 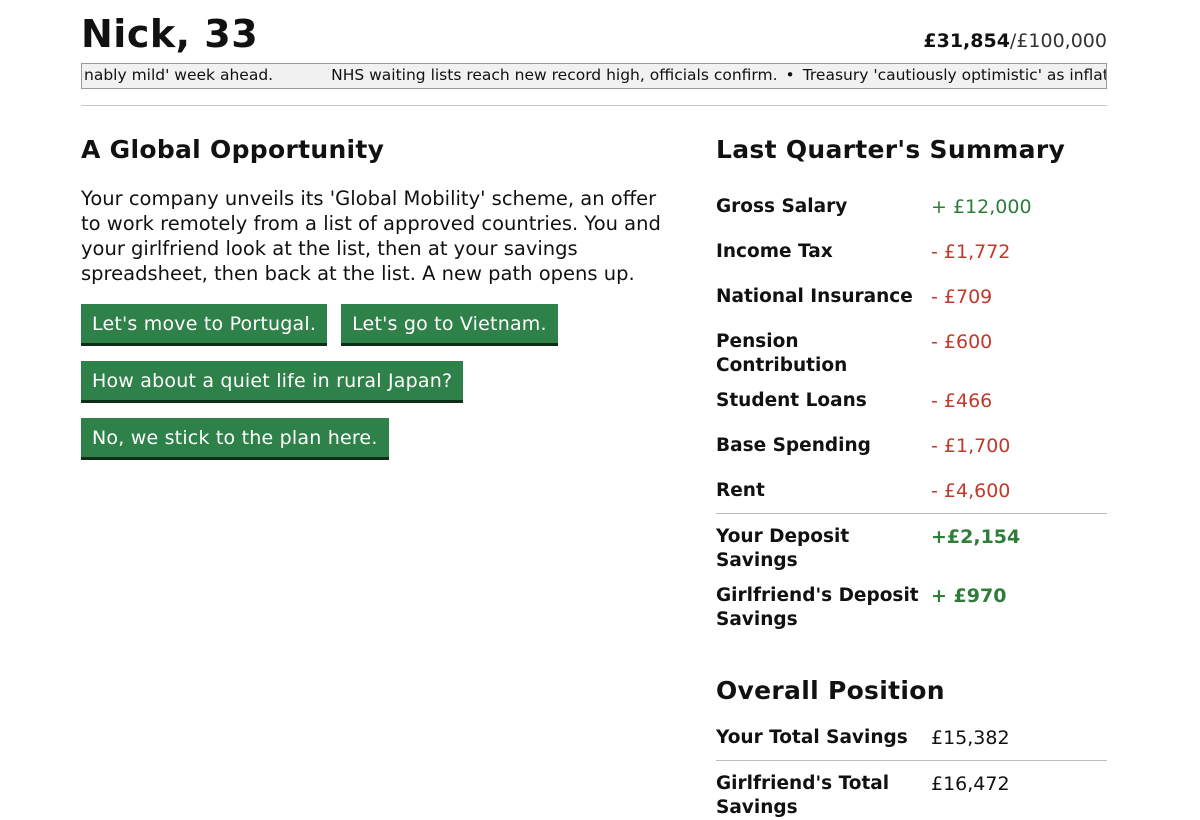 What do you see at coordinates (791, 400) in the screenshot?
I see `summary-label: Student Loans` at bounding box center [791, 400].